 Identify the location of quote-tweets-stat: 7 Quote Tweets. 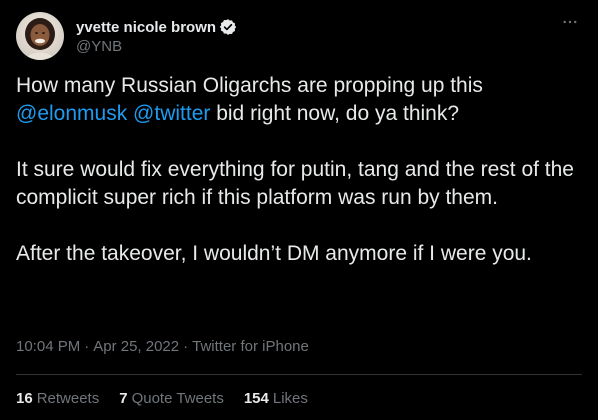
(171, 398).